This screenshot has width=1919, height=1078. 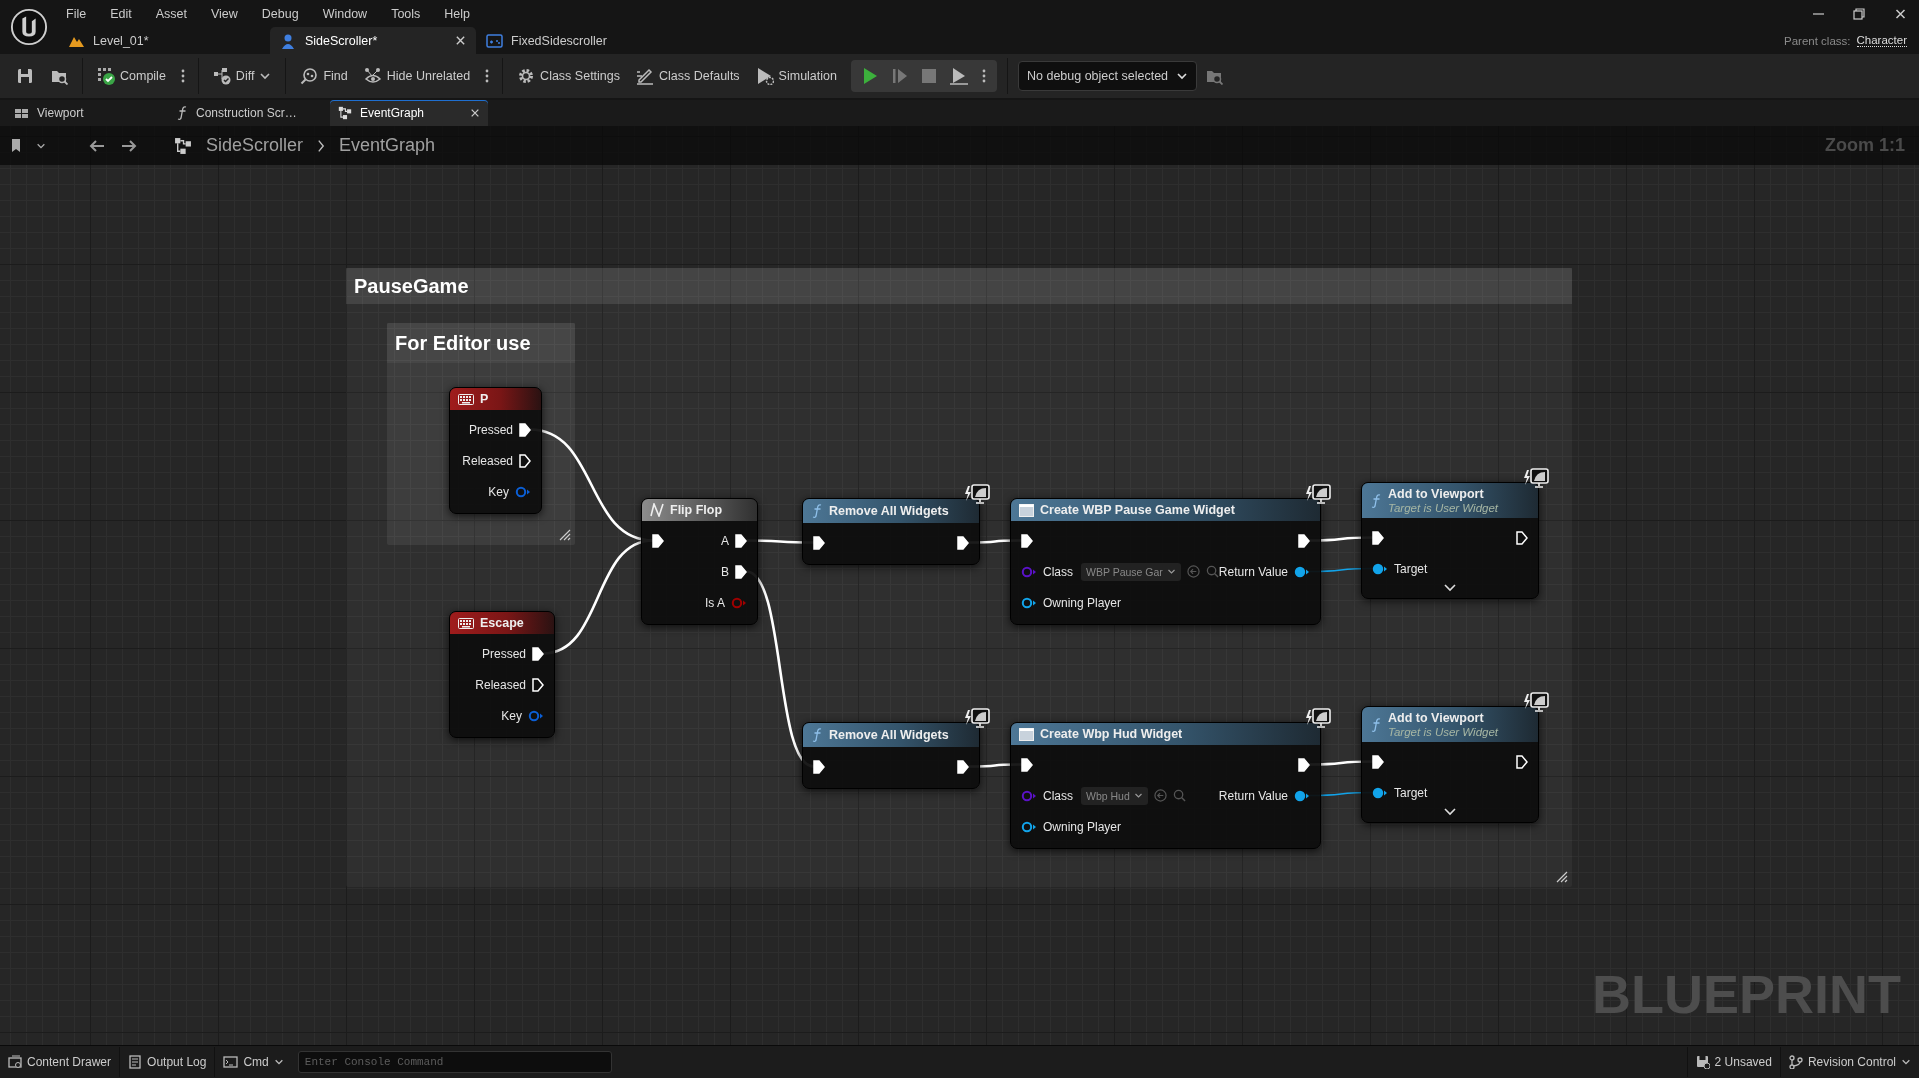 I want to click on menu-item: File, so click(x=77, y=13).